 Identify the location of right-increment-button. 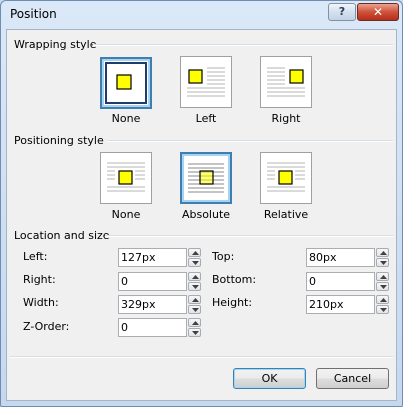
(194, 276).